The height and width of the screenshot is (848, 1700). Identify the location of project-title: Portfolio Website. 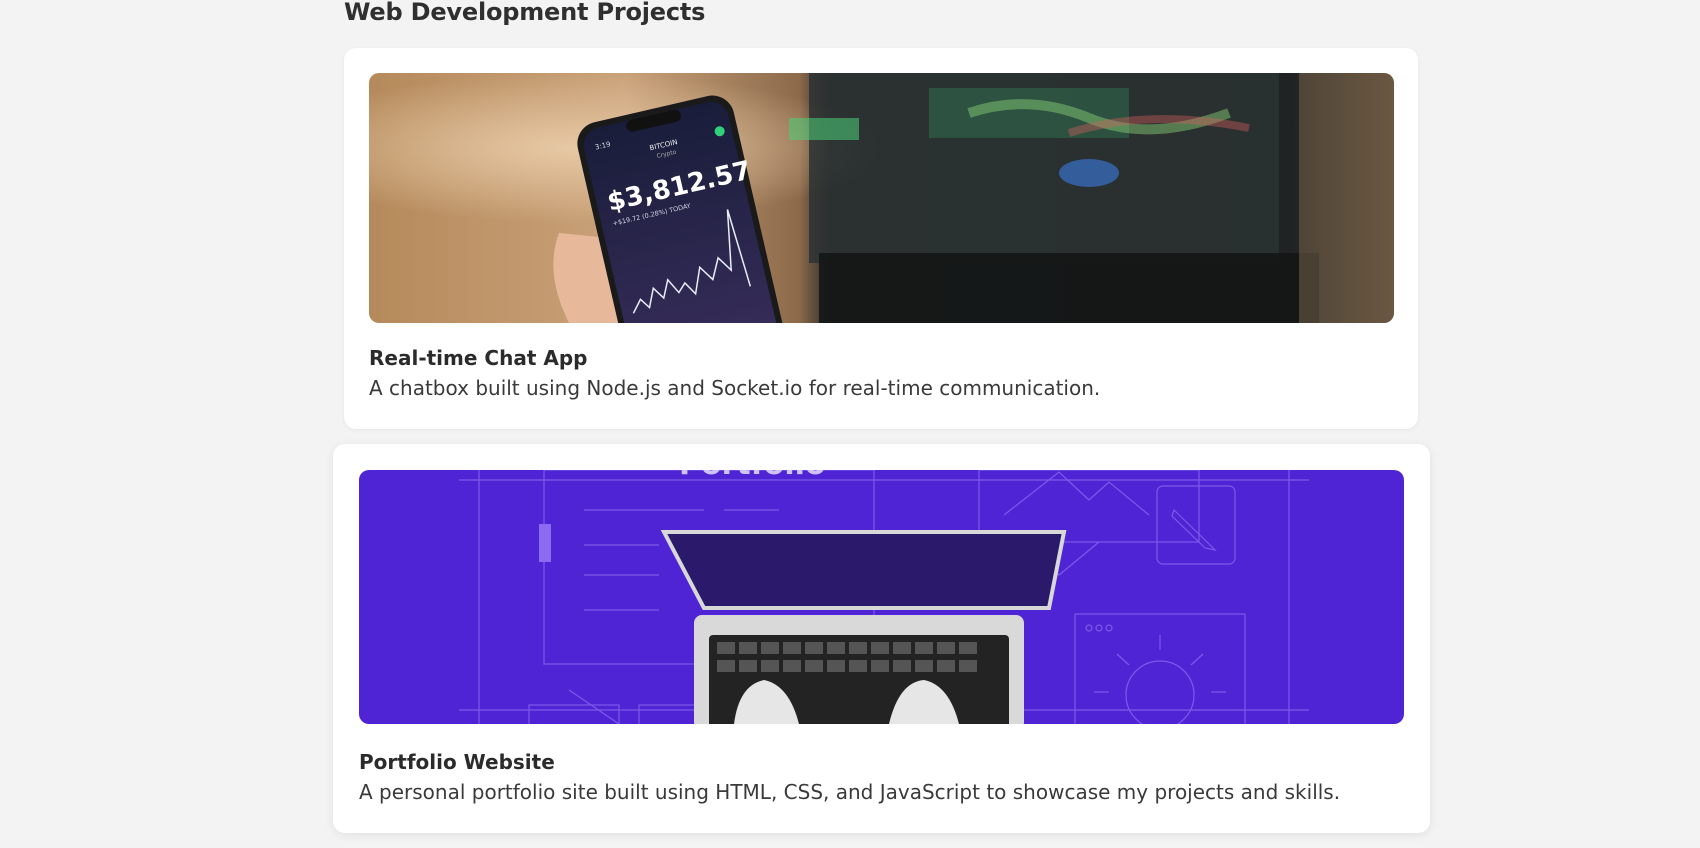
(457, 762).